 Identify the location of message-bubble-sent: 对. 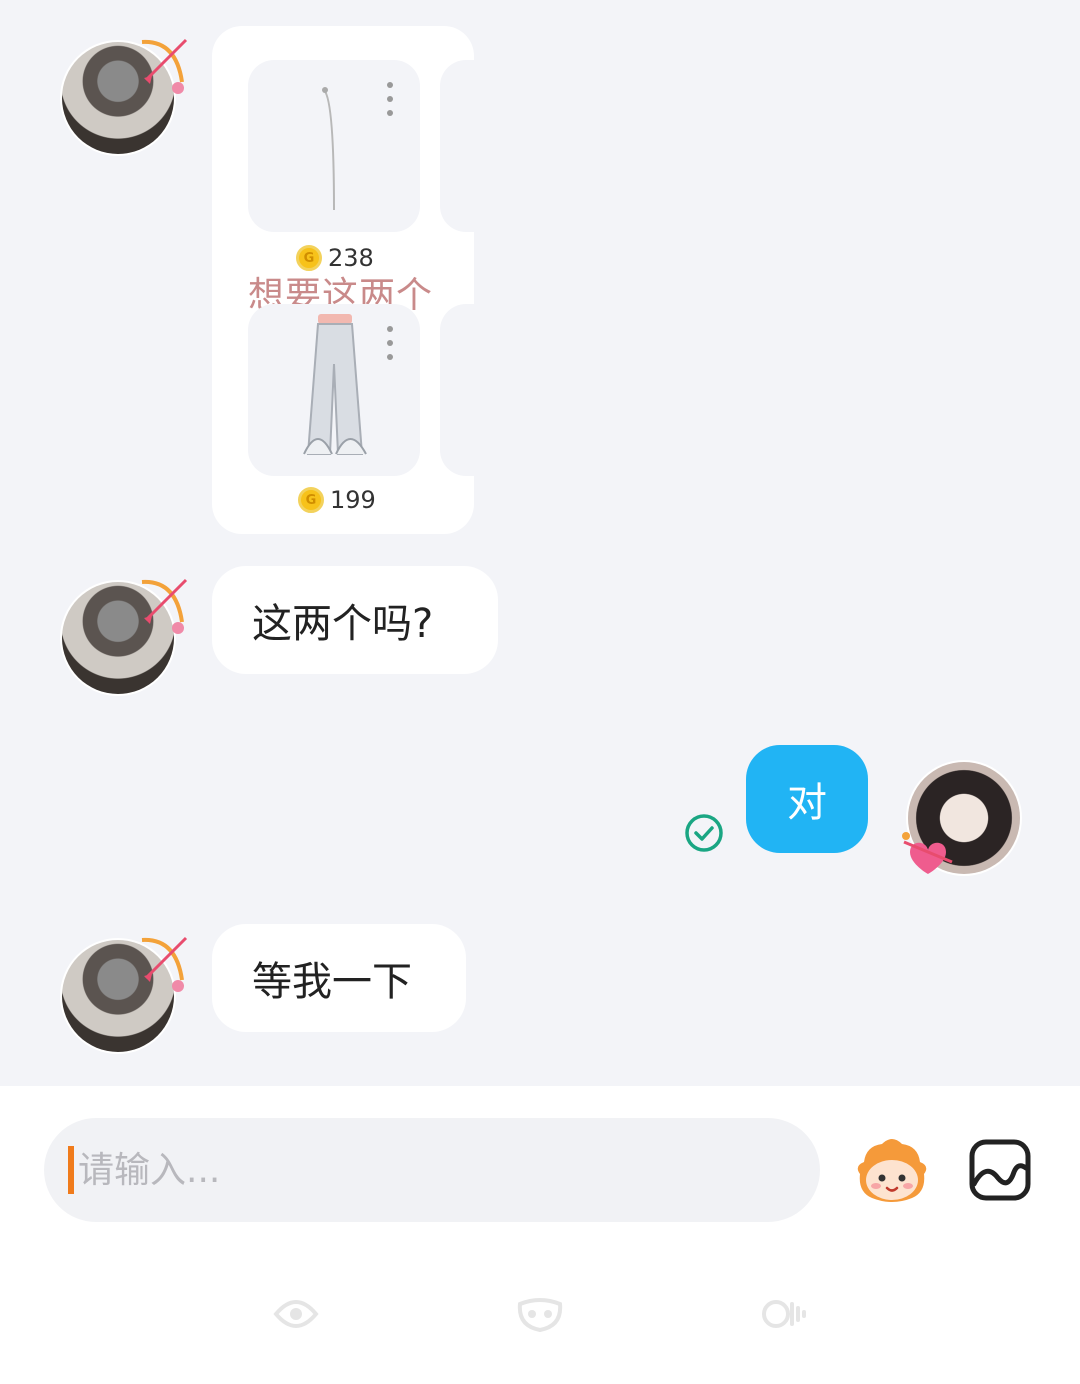
(807, 799).